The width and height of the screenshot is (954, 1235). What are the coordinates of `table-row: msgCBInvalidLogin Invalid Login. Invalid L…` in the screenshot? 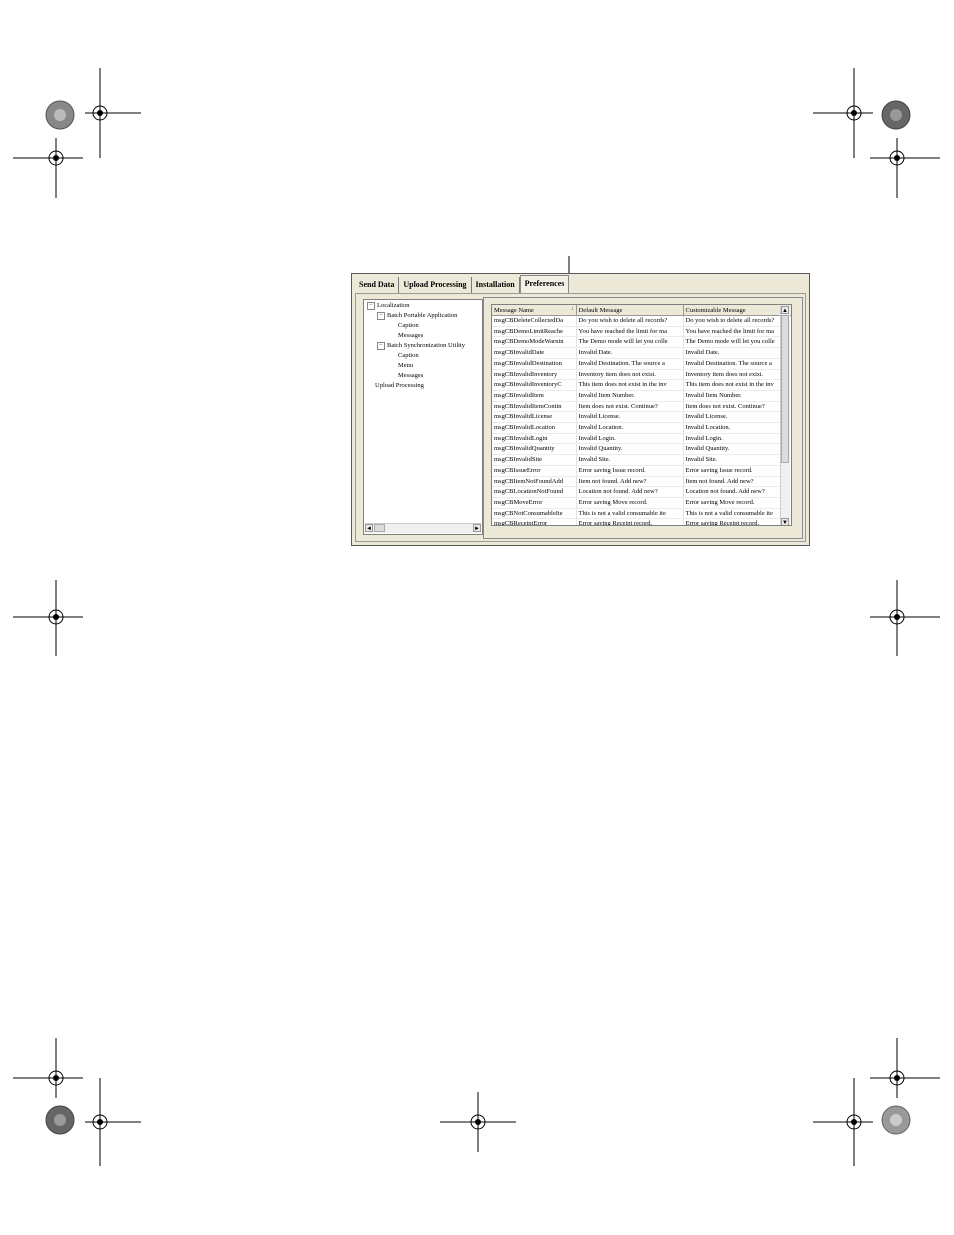 It's located at (641, 439).